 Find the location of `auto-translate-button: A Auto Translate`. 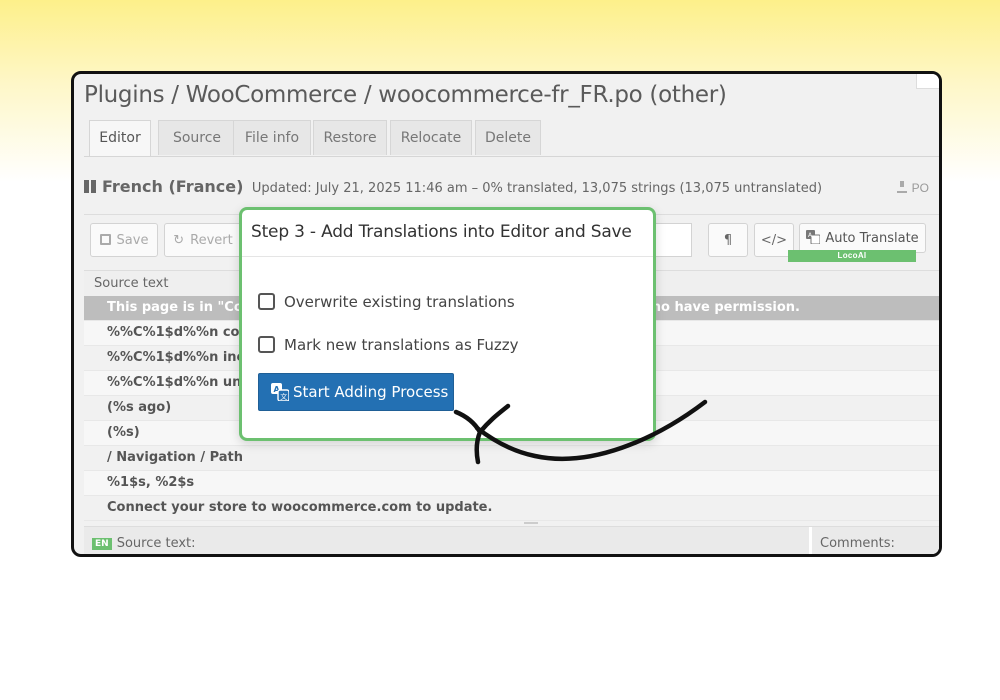

auto-translate-button: A Auto Translate is located at coordinates (862, 238).